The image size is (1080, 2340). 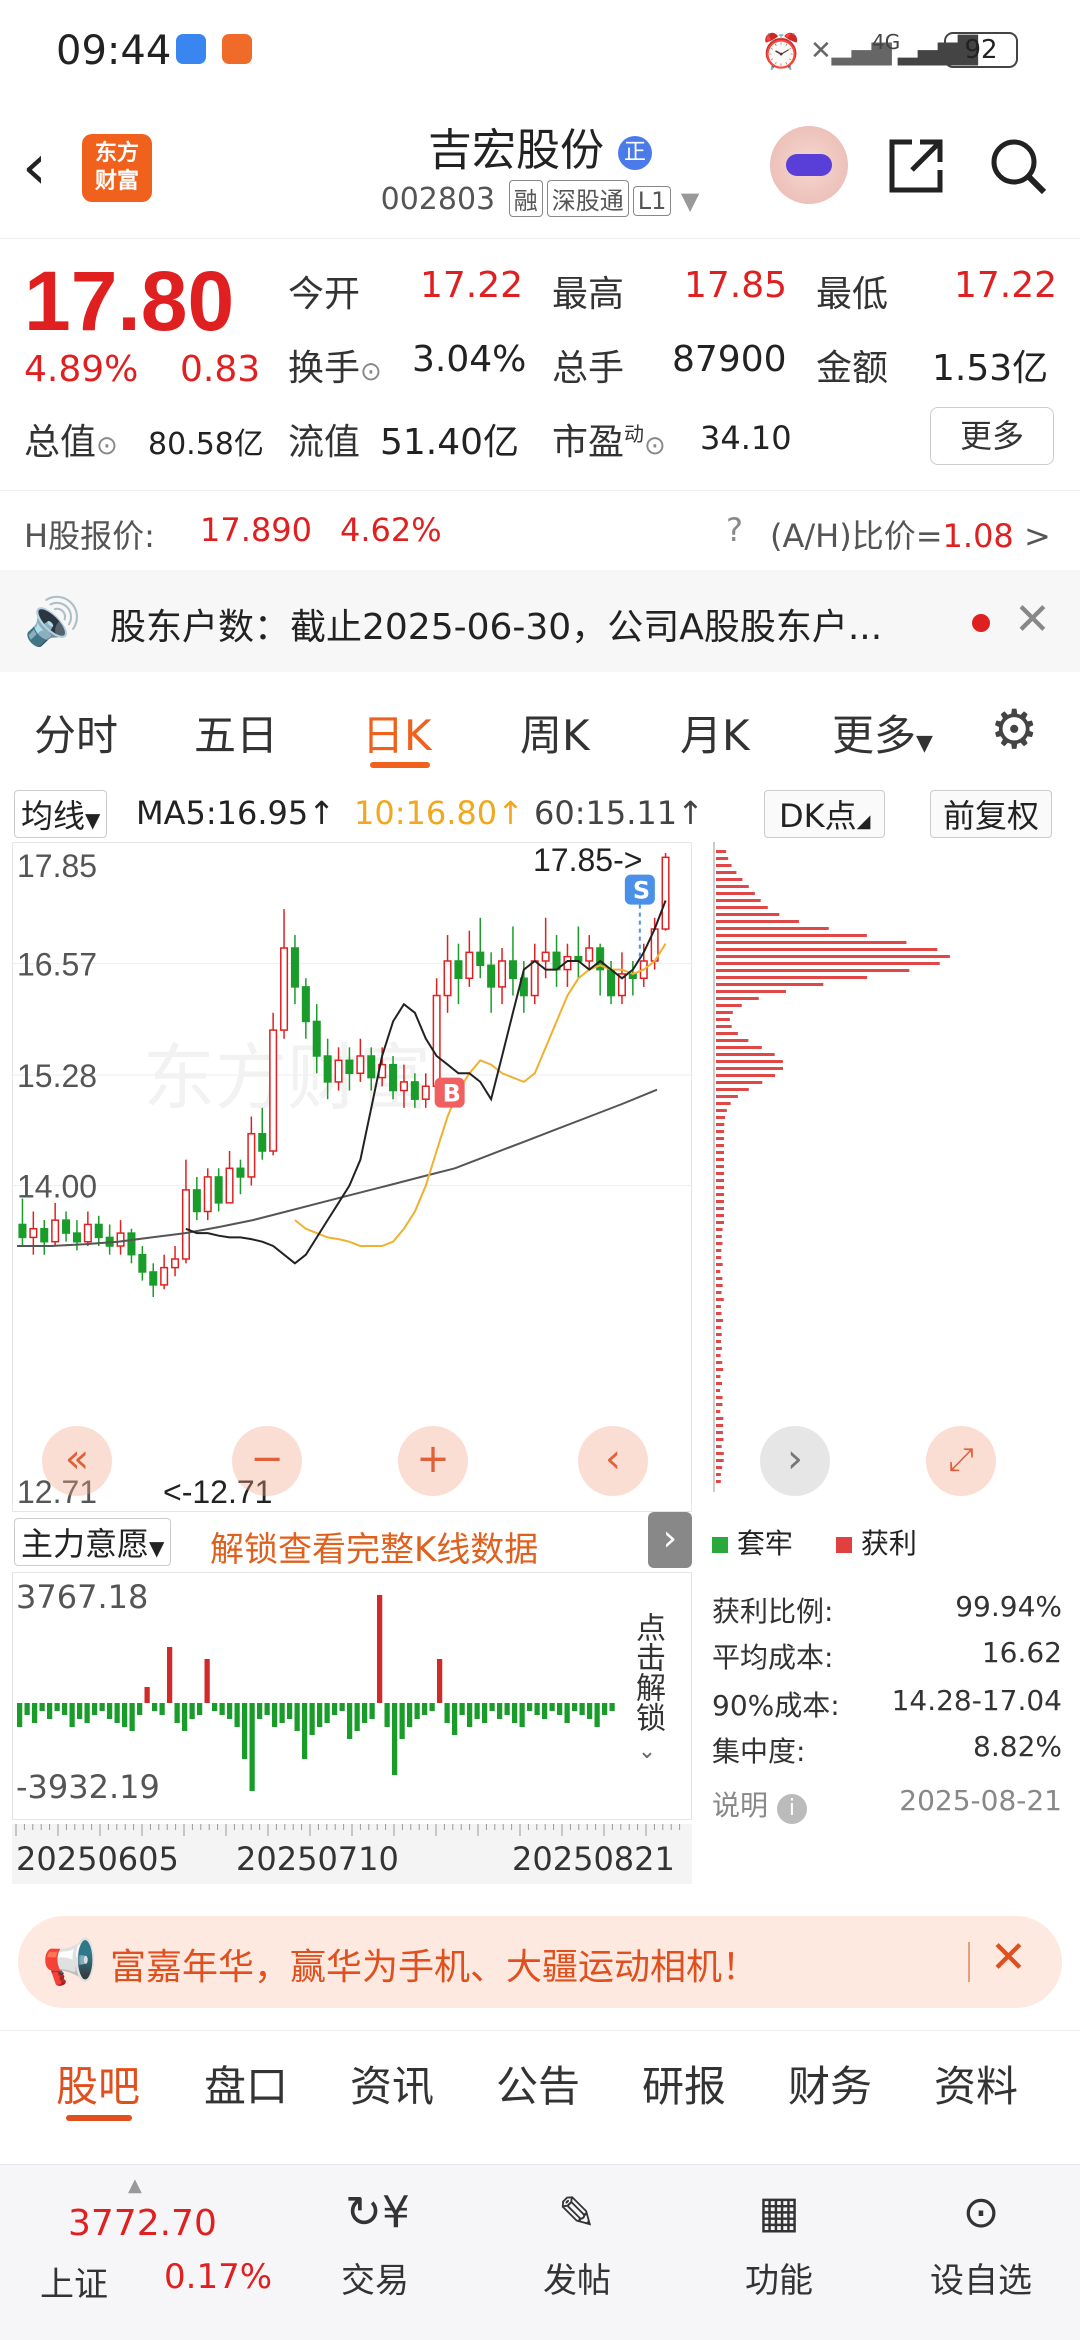 What do you see at coordinates (76, 732) in the screenshot?
I see `tab-intraday: 分时` at bounding box center [76, 732].